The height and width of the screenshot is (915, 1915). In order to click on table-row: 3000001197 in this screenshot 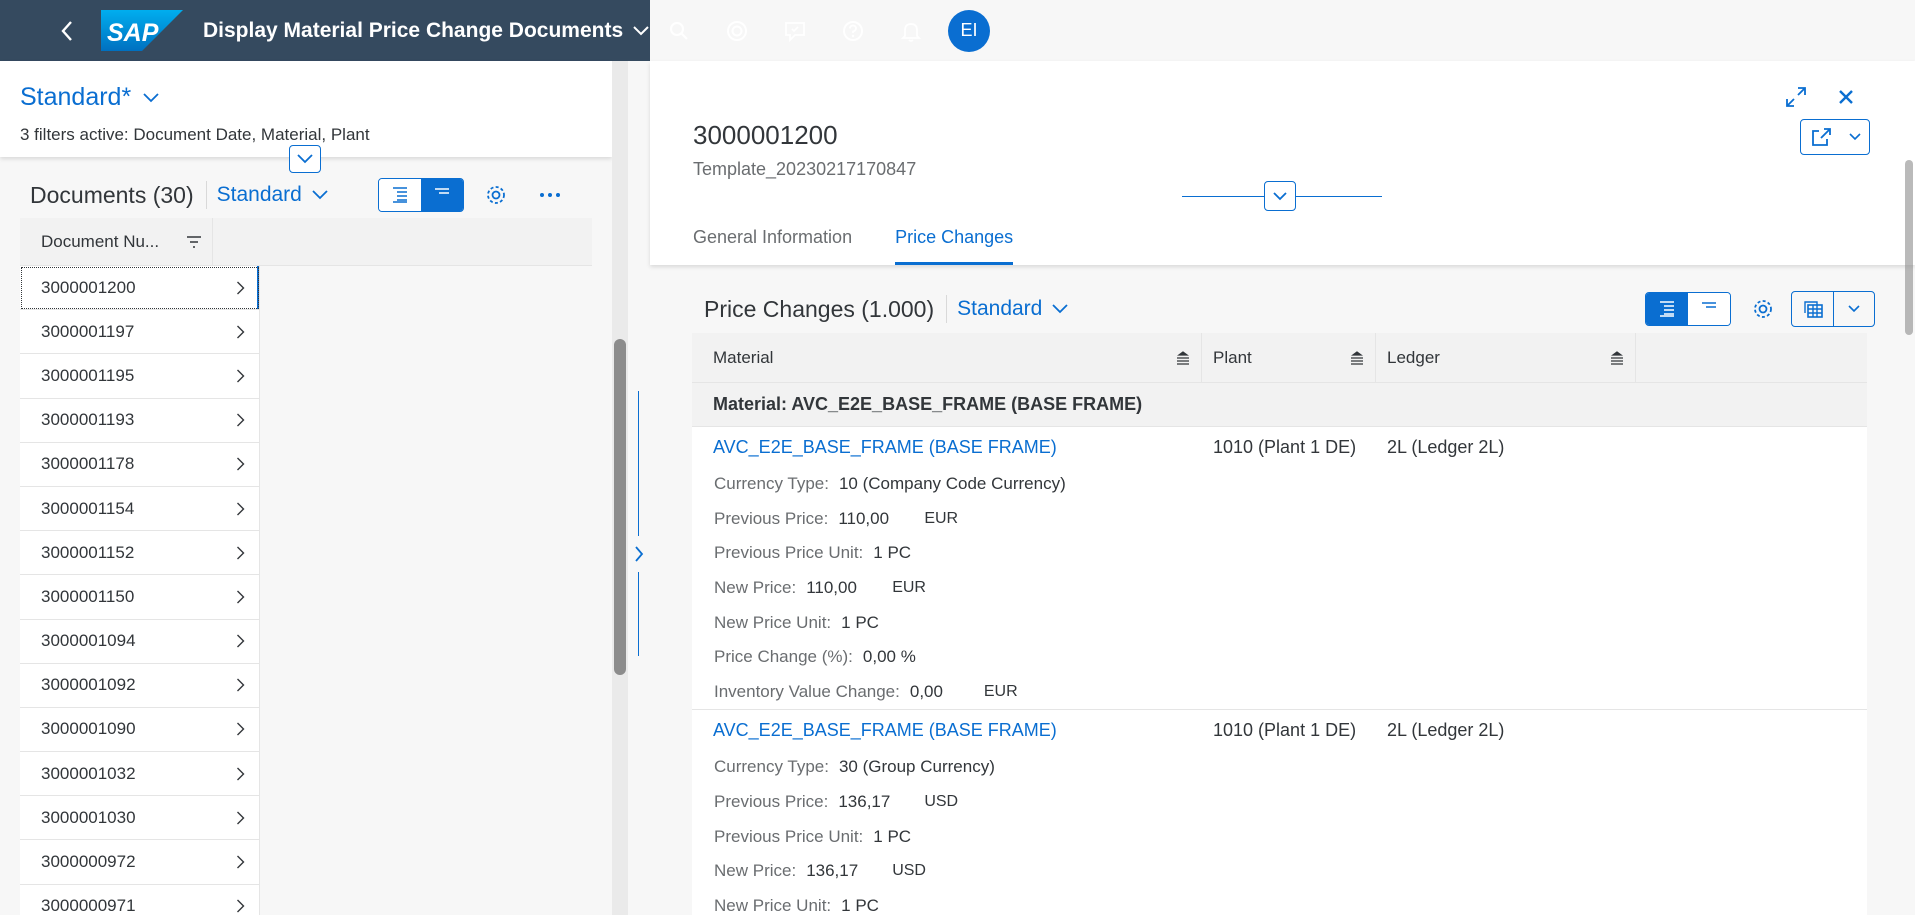, I will do `click(140, 332)`.